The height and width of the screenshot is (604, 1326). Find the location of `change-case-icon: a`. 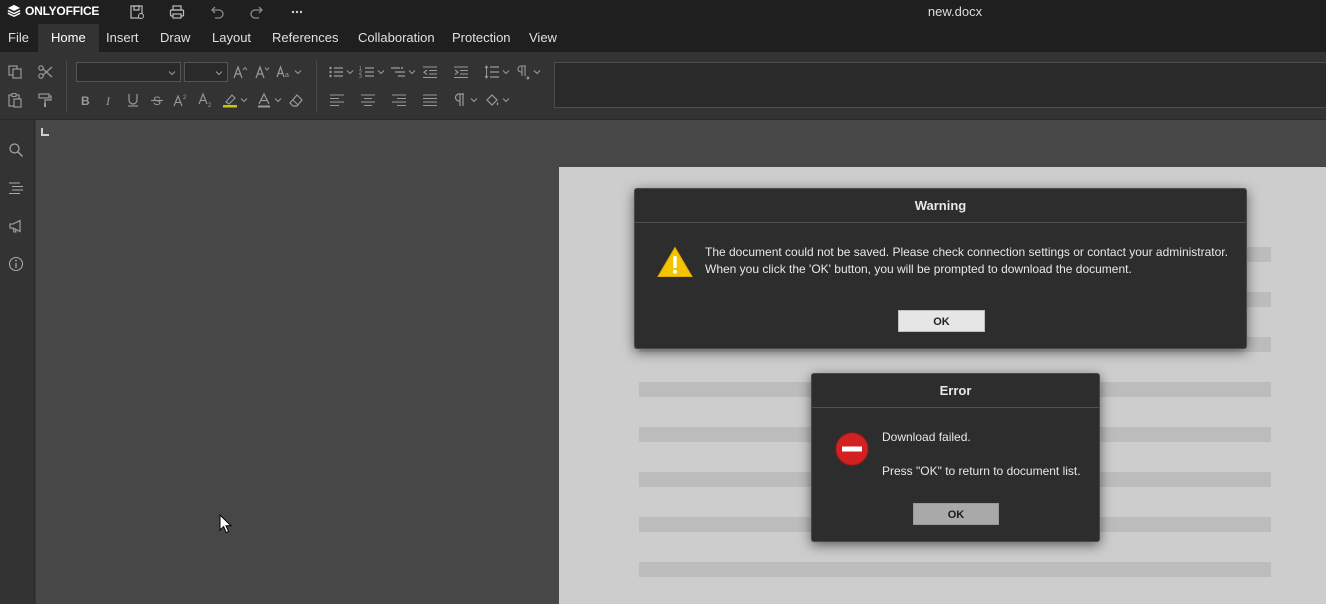

change-case-icon: a is located at coordinates (282, 72).